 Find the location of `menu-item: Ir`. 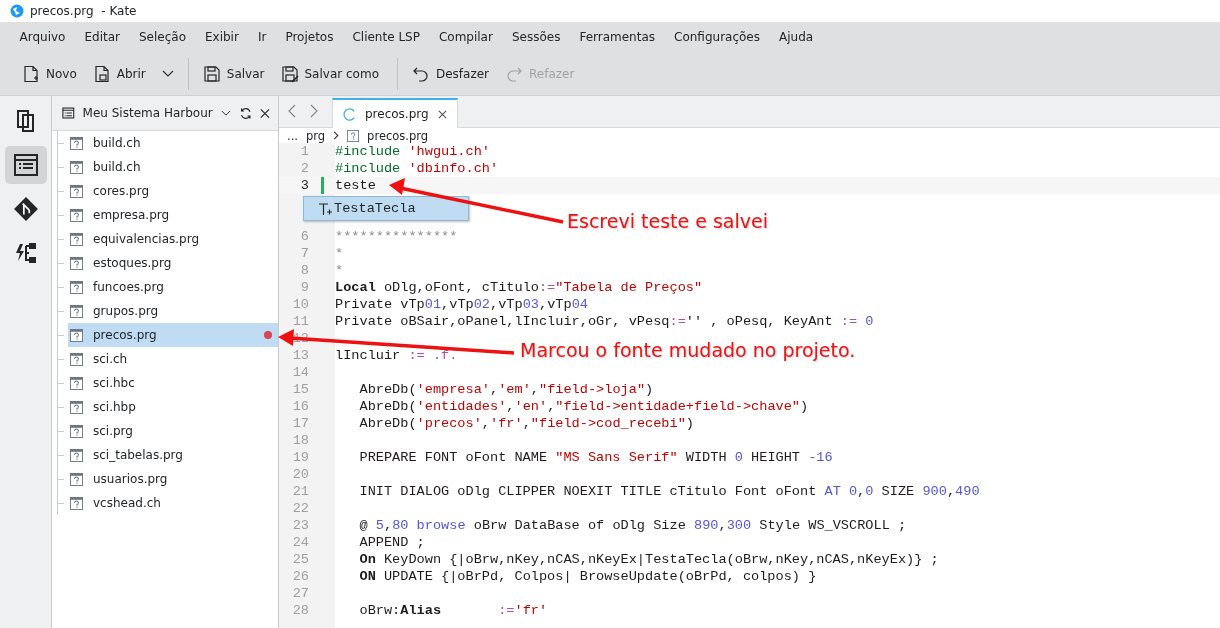

menu-item: Ir is located at coordinates (262, 37).